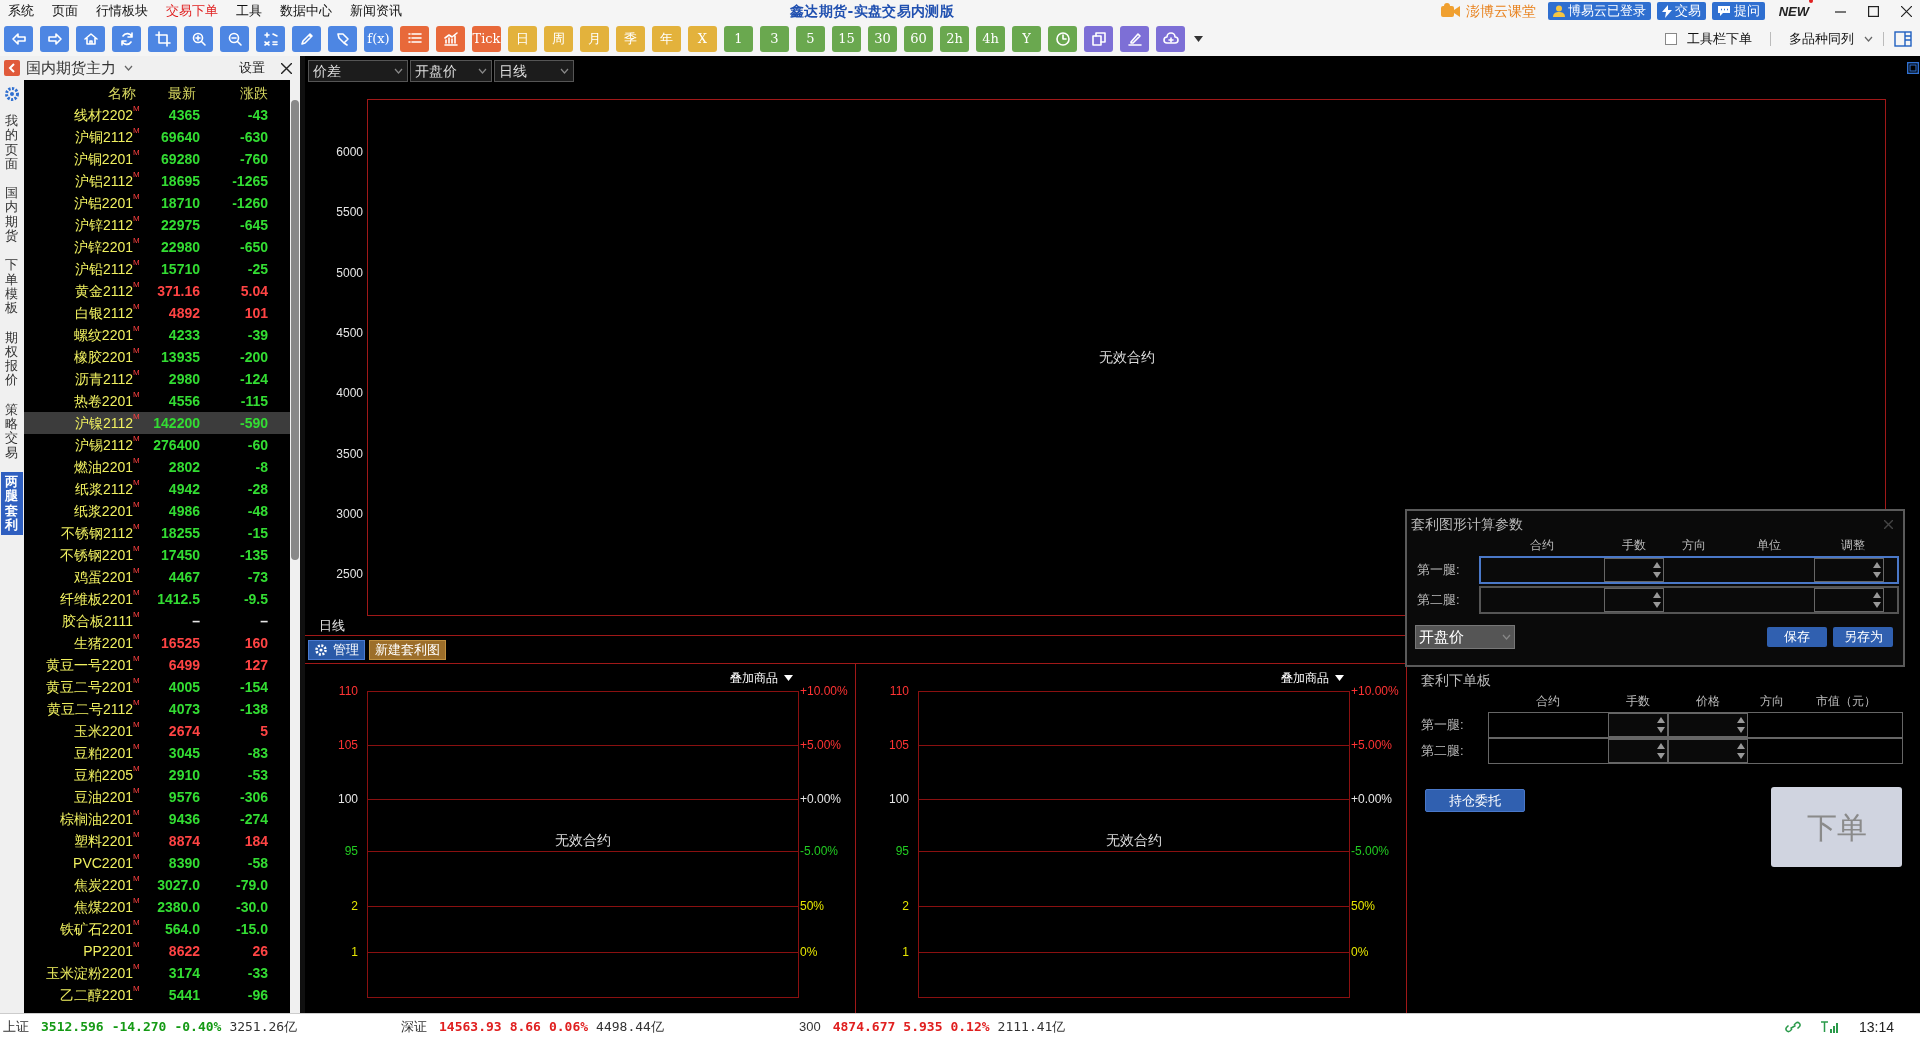  I want to click on settings-link: 设置, so click(252, 68).